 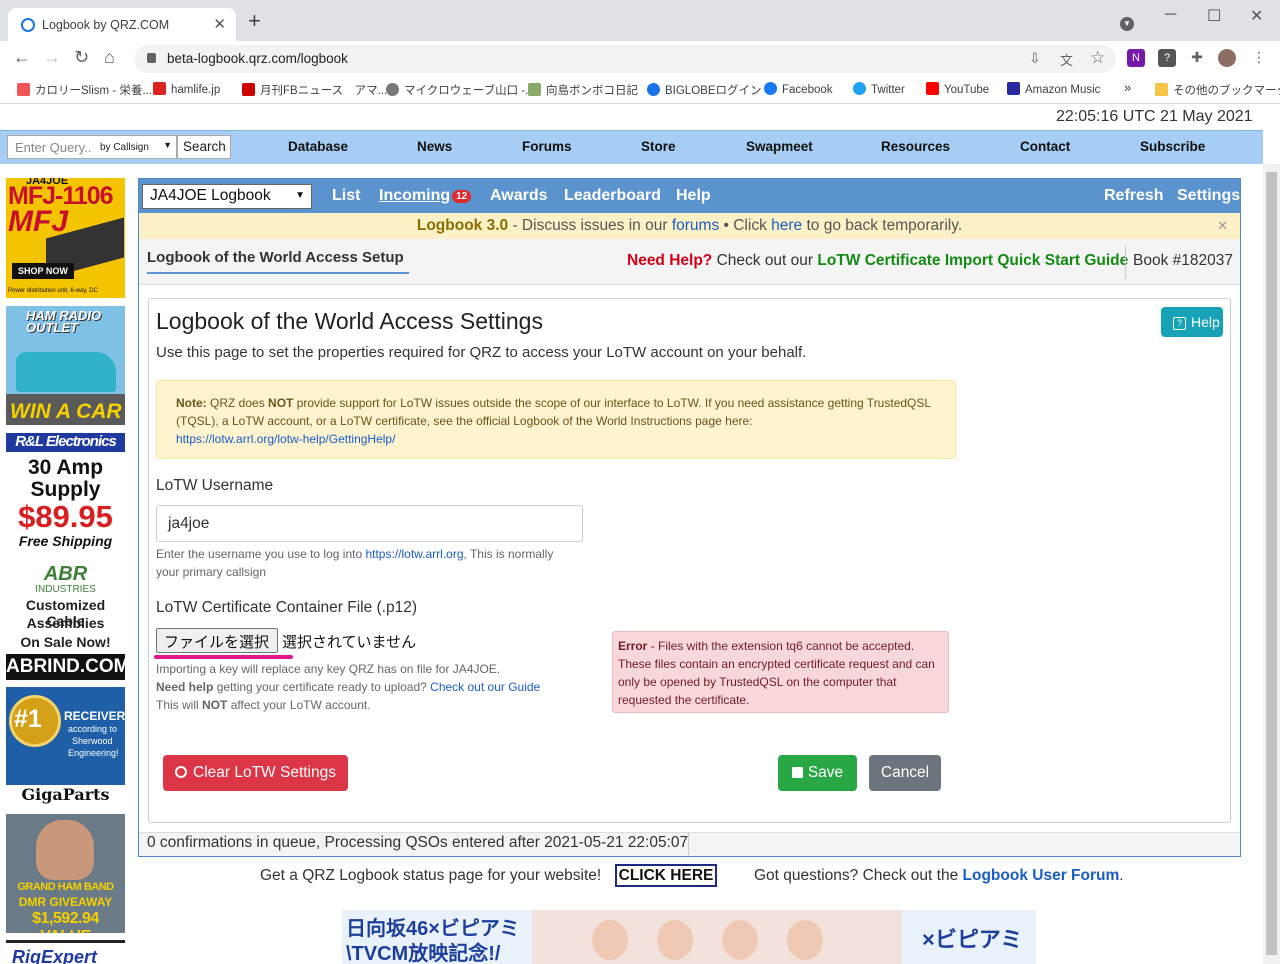 What do you see at coordinates (1222, 226) in the screenshot?
I see `close-icon: ✕` at bounding box center [1222, 226].